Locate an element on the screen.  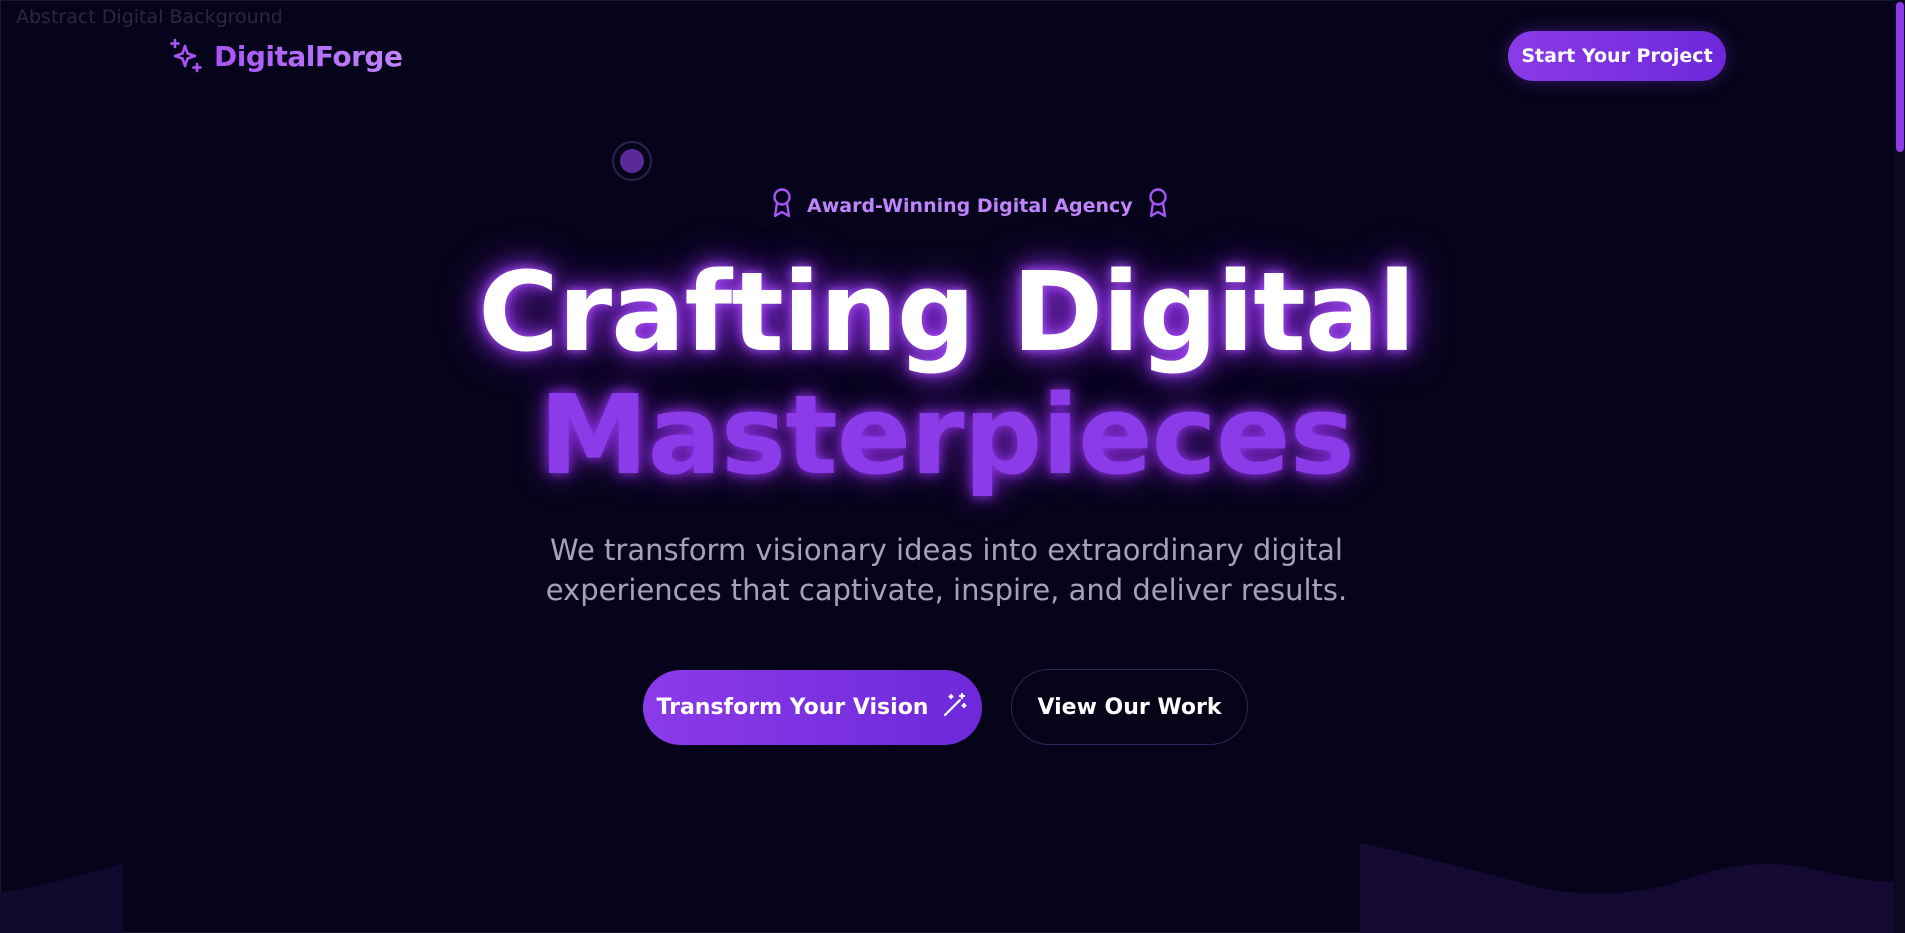
hero-headline-line1: Crafting Digital is located at coordinates (947, 312).